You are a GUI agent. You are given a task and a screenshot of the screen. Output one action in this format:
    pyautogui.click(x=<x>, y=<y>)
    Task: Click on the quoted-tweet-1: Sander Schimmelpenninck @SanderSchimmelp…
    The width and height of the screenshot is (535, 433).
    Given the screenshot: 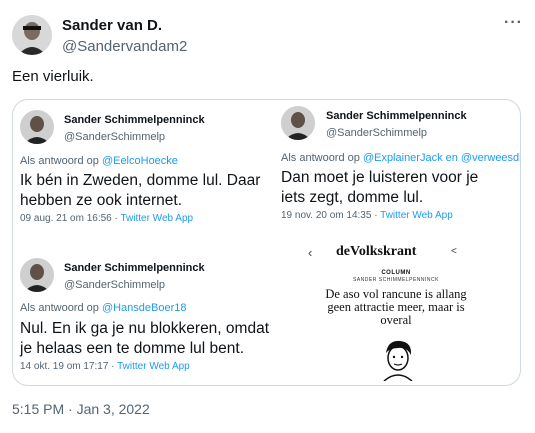 What is the action you would take?
    pyautogui.click(x=142, y=167)
    